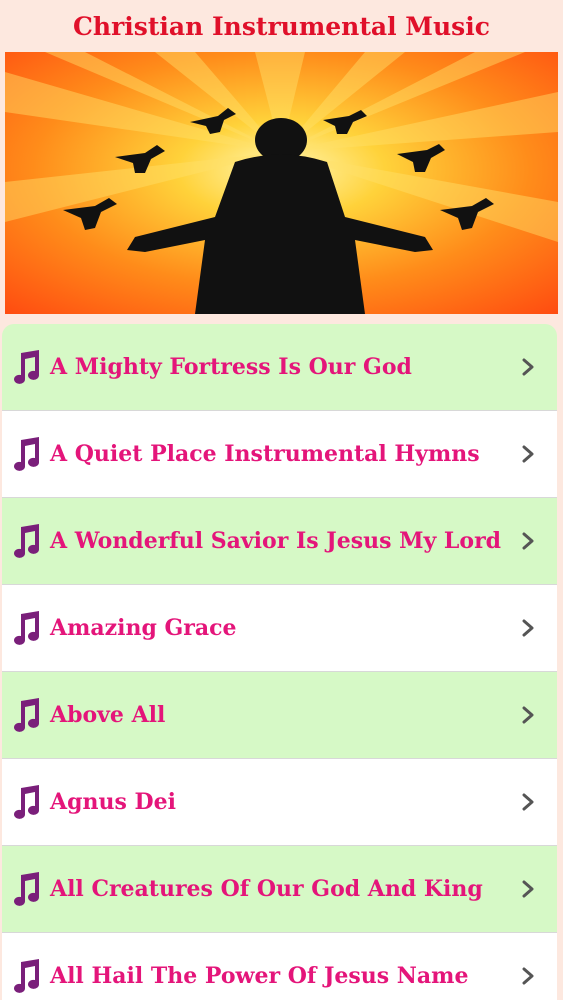 Image resolution: width=563 pixels, height=1000 pixels. I want to click on list-item: Above All, so click(279, 715).